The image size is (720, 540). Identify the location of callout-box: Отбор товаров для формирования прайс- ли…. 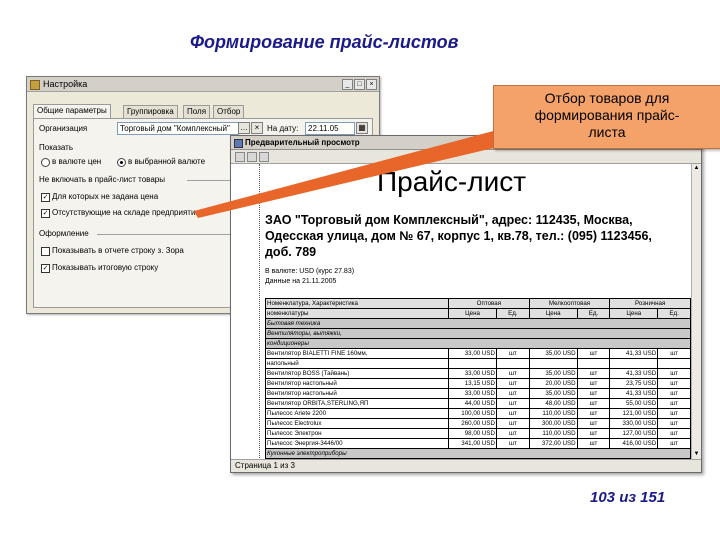
(606, 117).